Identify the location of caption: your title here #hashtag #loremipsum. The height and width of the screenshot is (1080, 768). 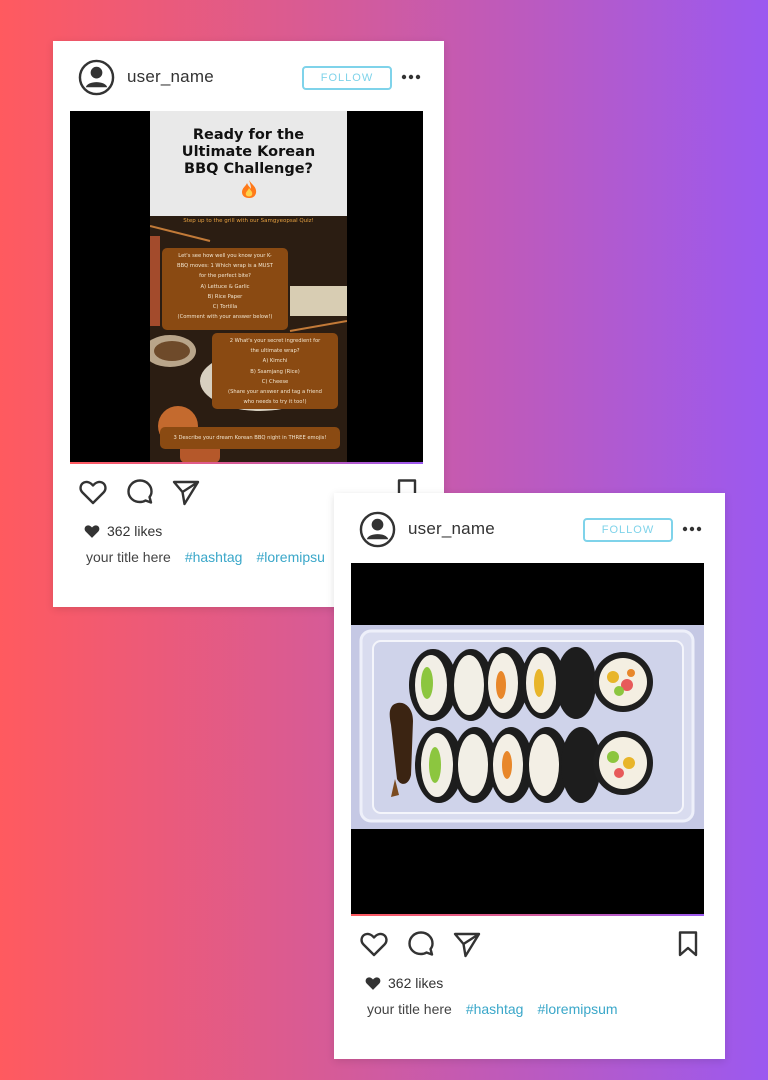
(492, 1009).